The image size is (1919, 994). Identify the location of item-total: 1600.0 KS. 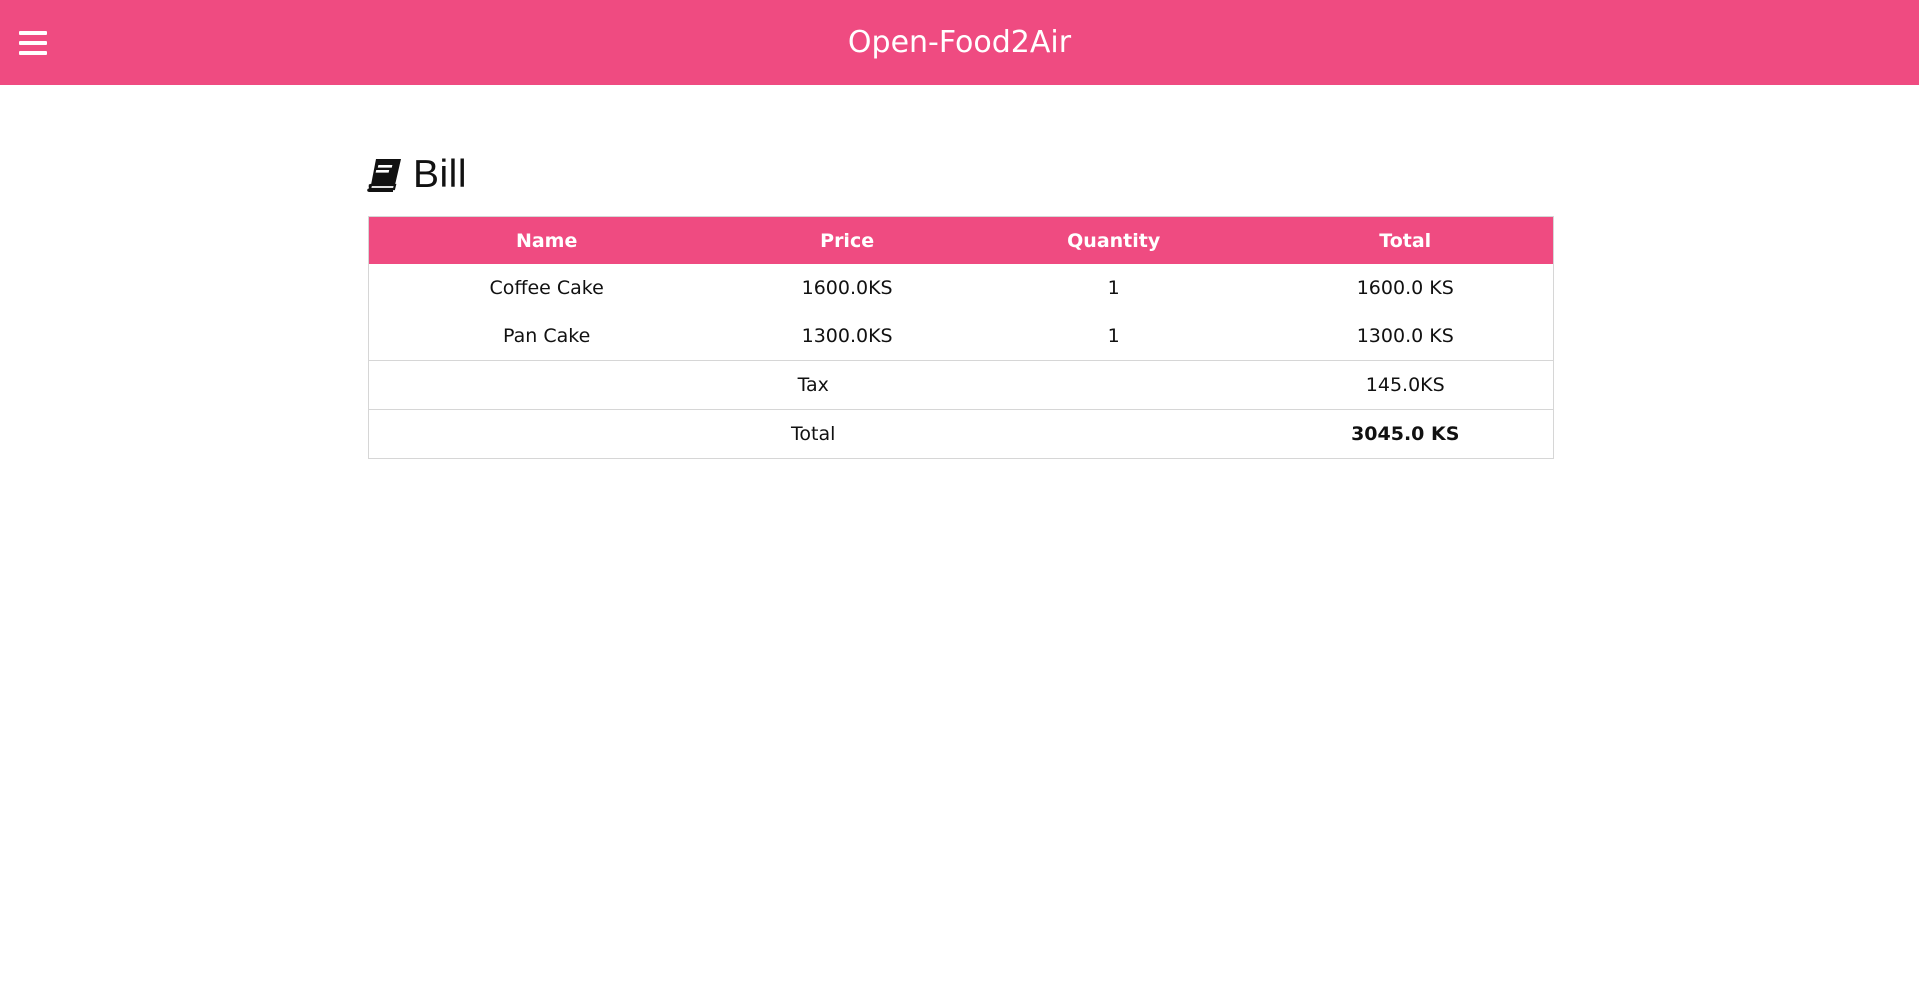
(1405, 288).